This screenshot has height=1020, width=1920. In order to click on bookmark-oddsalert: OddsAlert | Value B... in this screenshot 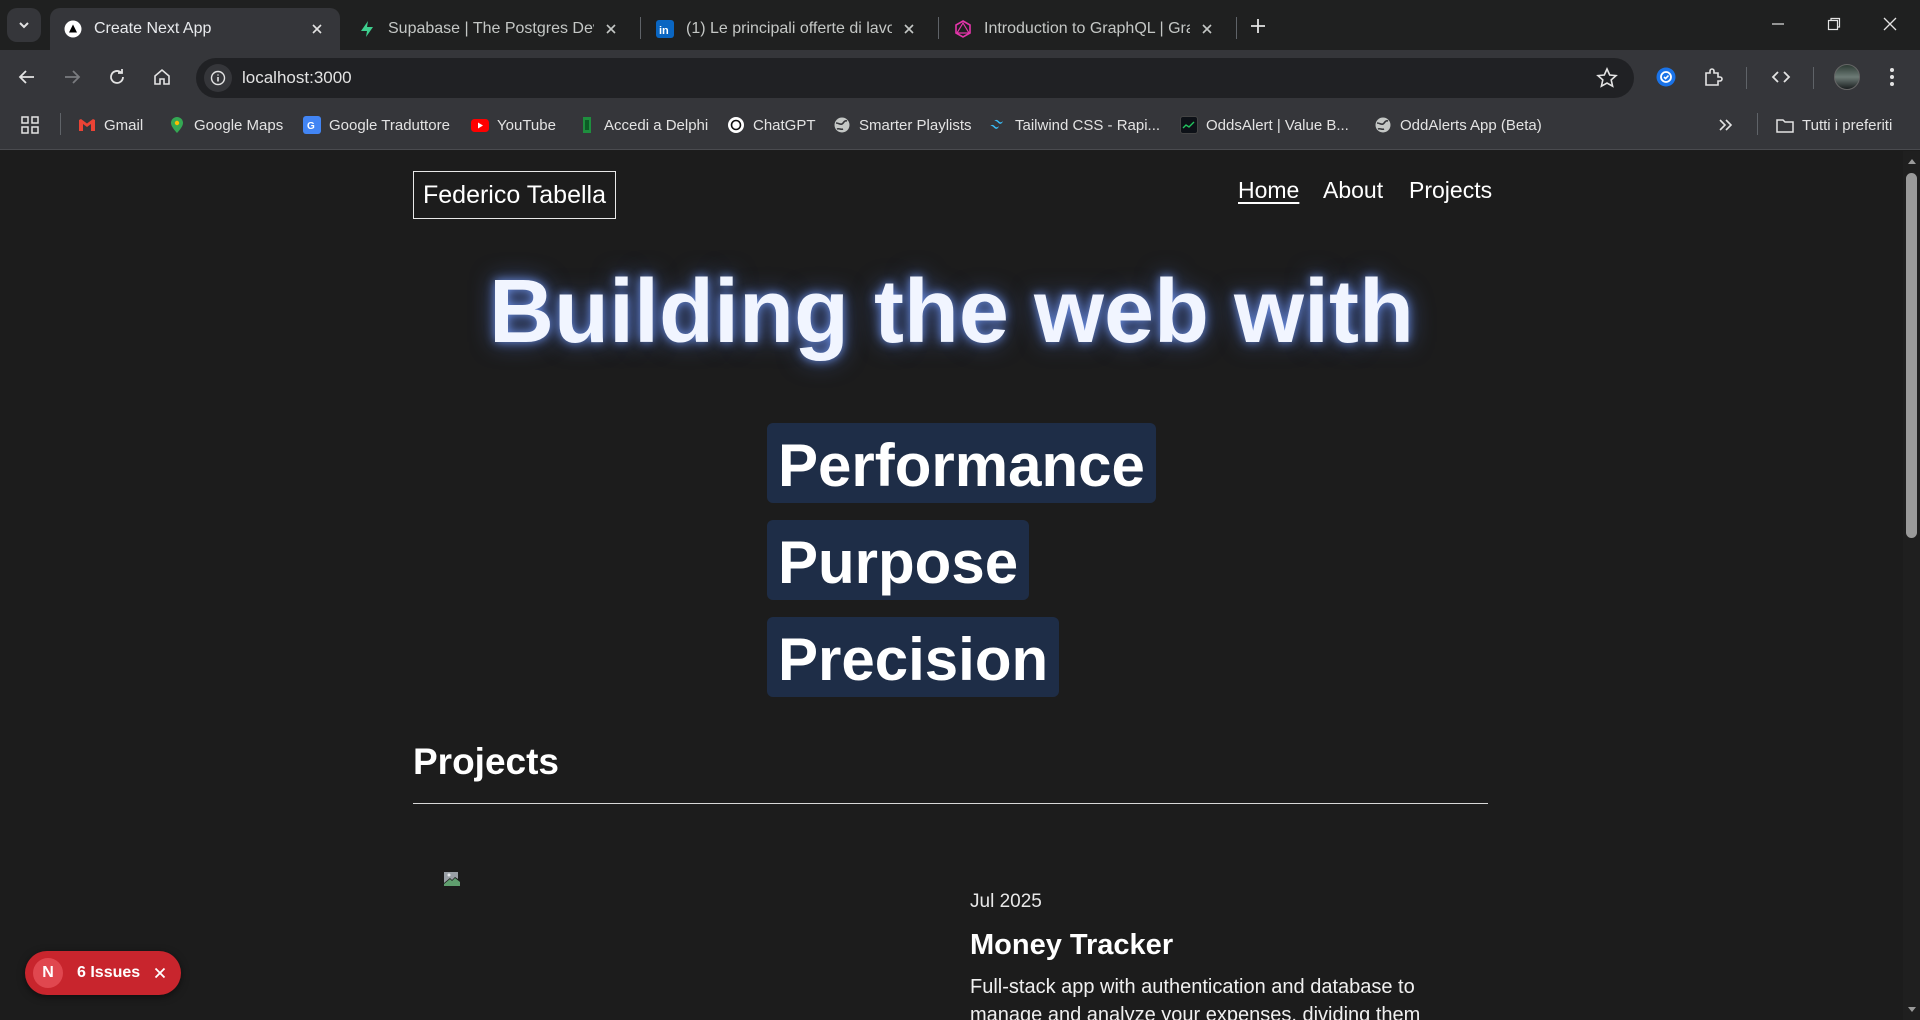, I will do `click(1264, 125)`.